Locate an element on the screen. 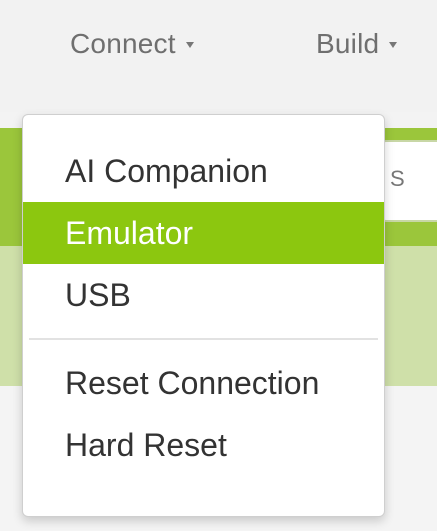  connect-menu-label: Connect is located at coordinates (123, 43).